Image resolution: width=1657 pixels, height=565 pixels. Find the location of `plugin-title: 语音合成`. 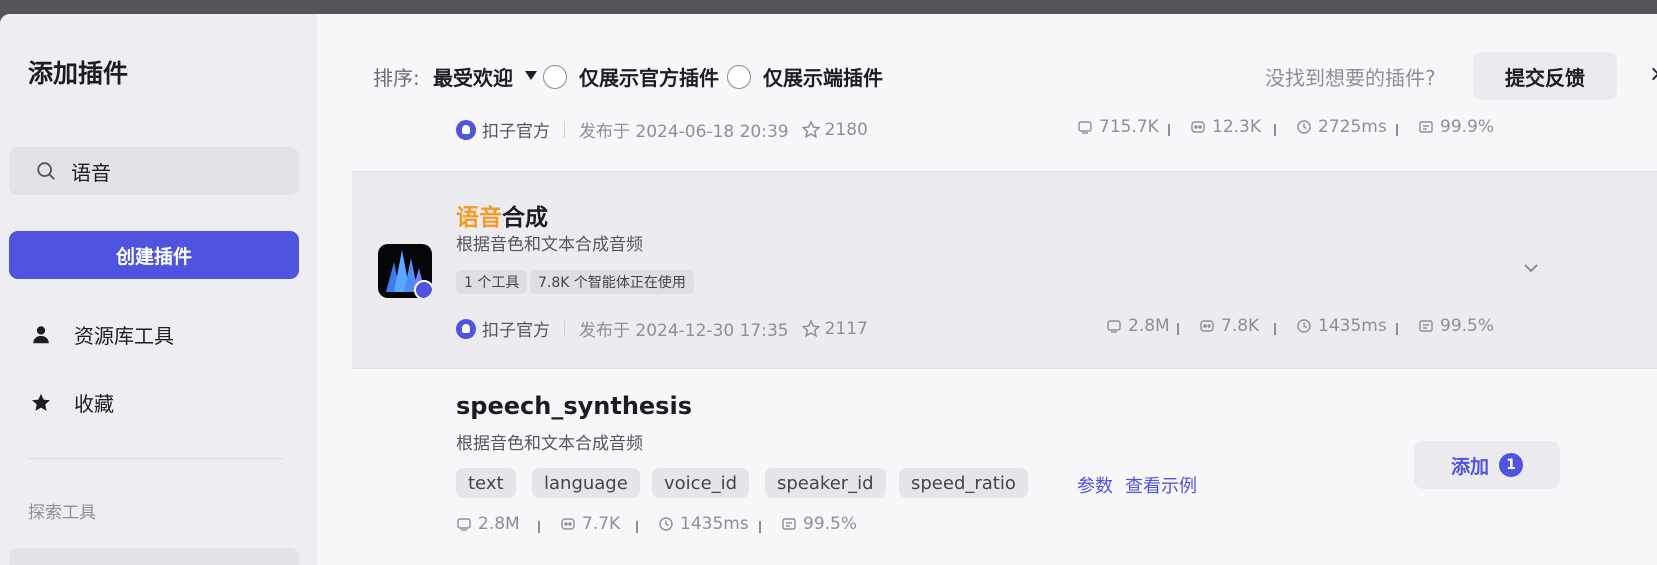

plugin-title: 语音合成 is located at coordinates (502, 218).